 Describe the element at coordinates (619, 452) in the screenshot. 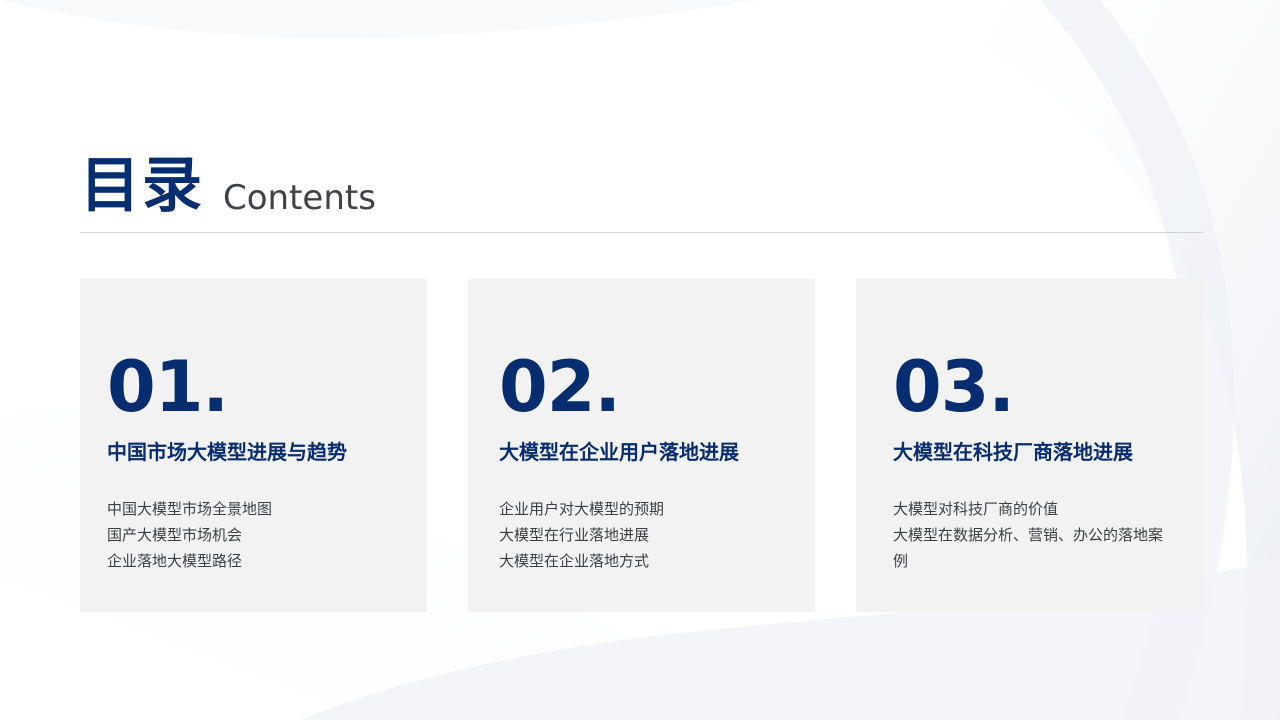

I see `card-title: 大模型在企业用户落地进展` at that location.